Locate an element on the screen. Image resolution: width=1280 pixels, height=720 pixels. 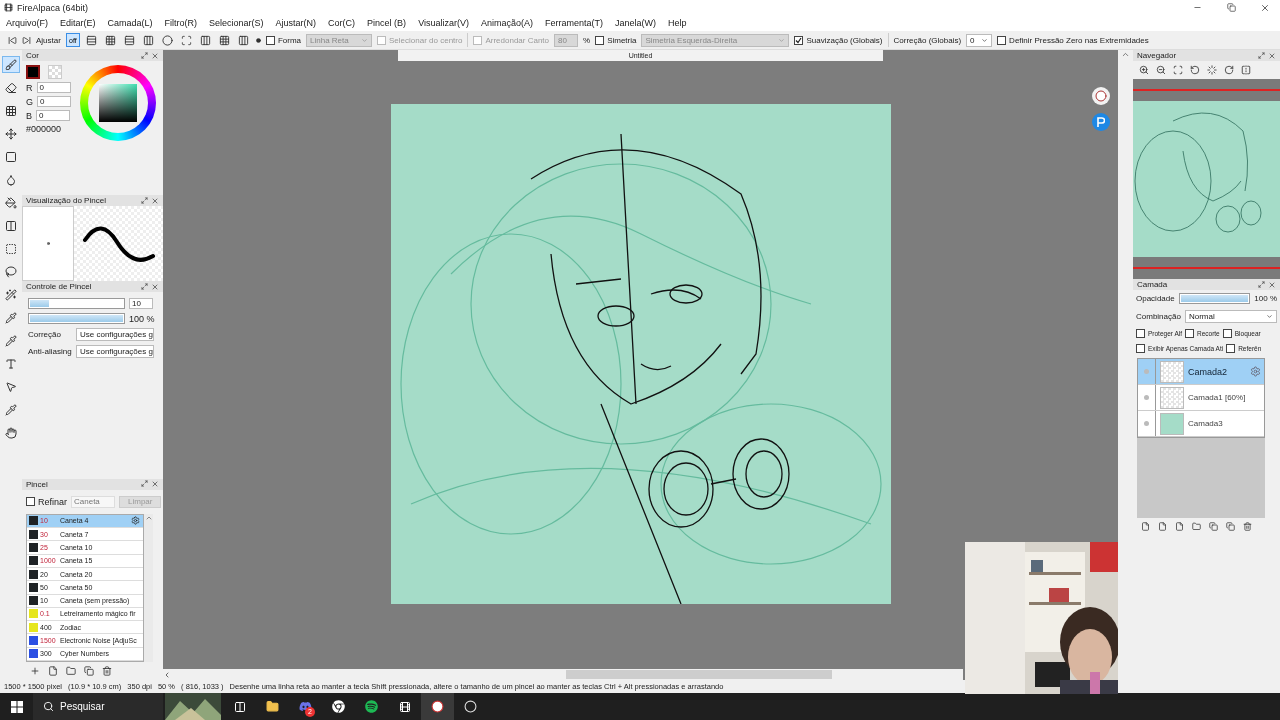
scroll-left-icon is located at coordinates (167, 674).